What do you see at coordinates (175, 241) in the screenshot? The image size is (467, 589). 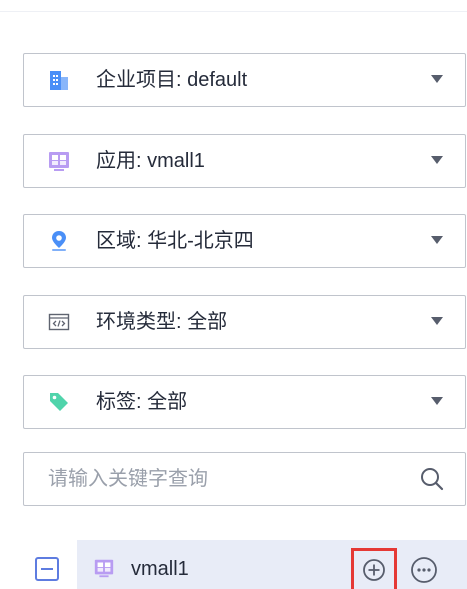 I see `region-text: 区域: 华北-北京四` at bounding box center [175, 241].